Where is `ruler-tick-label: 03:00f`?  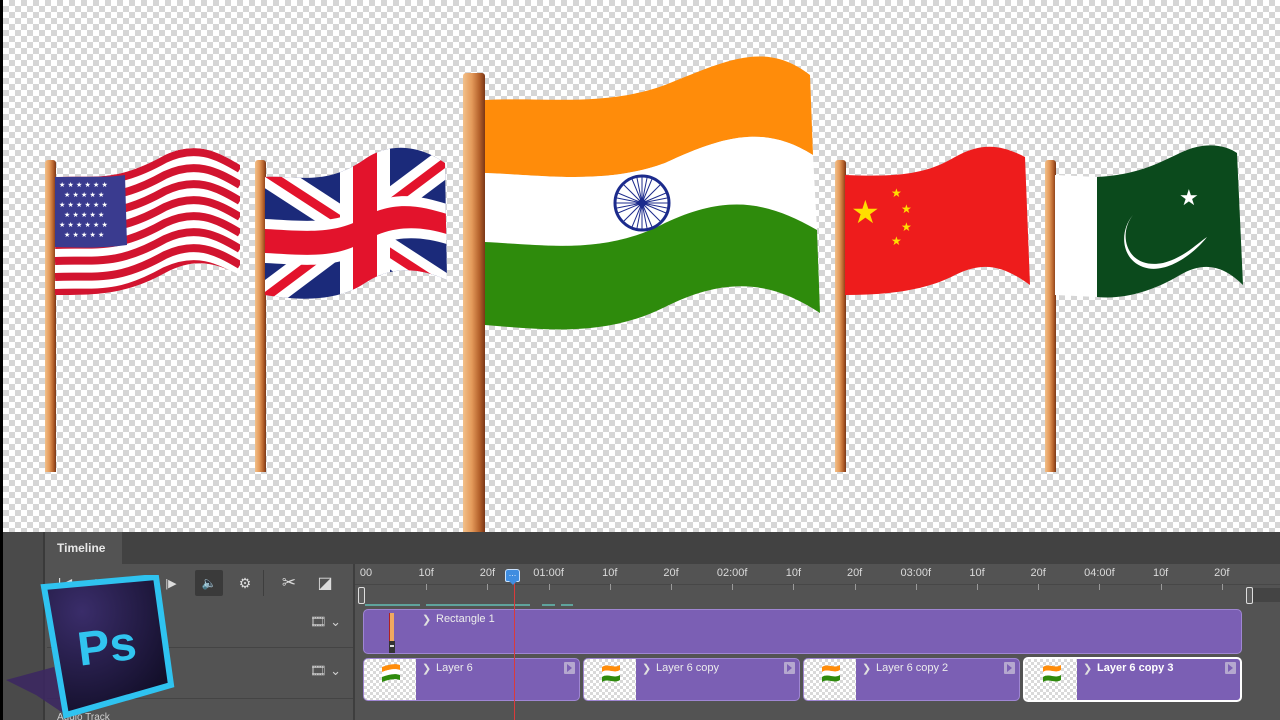
ruler-tick-label: 03:00f is located at coordinates (916, 573).